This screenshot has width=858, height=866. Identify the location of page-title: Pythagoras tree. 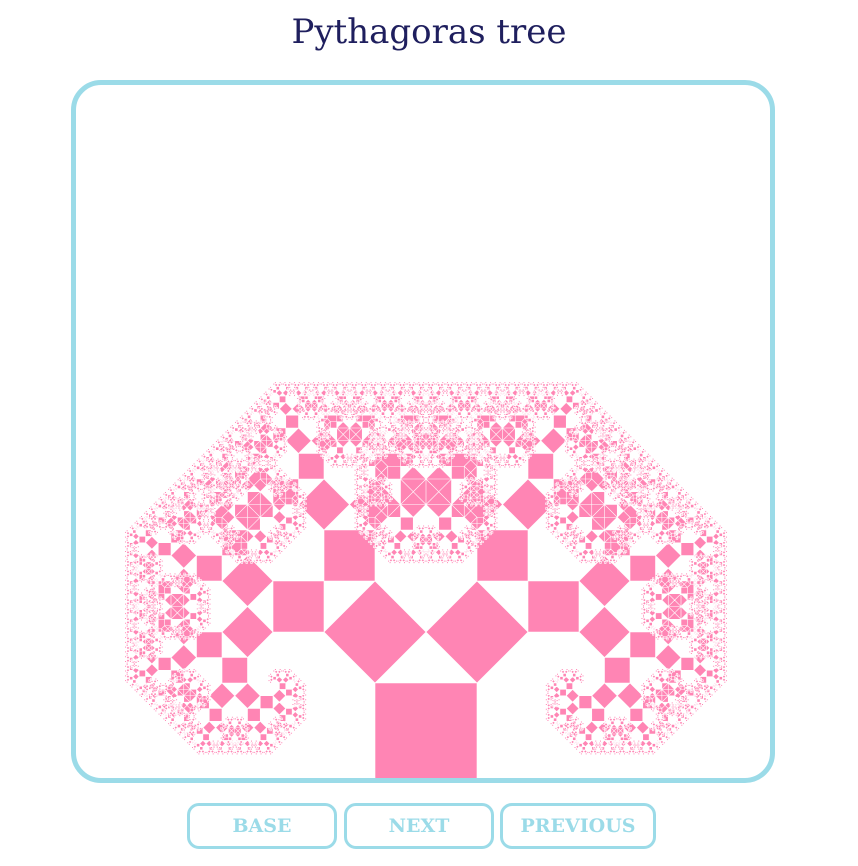
(429, 32).